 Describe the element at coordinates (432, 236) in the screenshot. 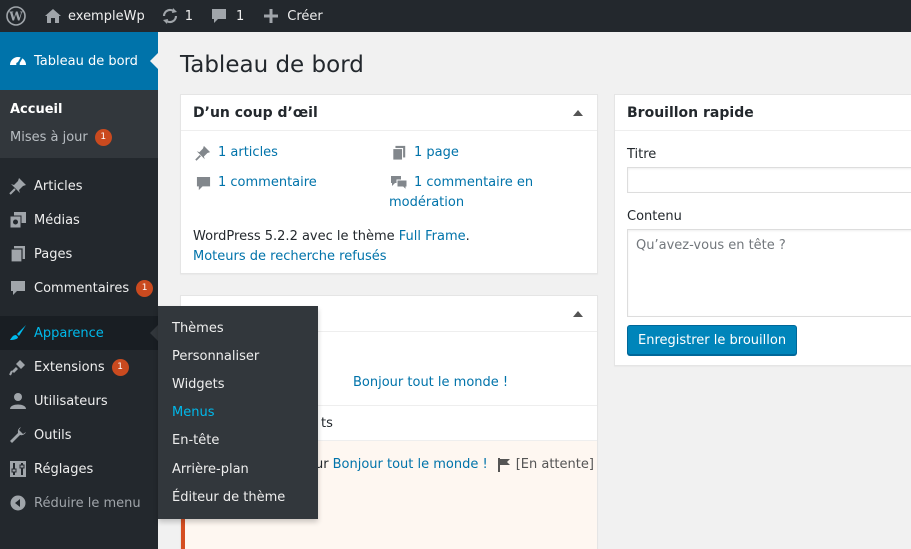

I see `theme-link: Full Frame` at that location.